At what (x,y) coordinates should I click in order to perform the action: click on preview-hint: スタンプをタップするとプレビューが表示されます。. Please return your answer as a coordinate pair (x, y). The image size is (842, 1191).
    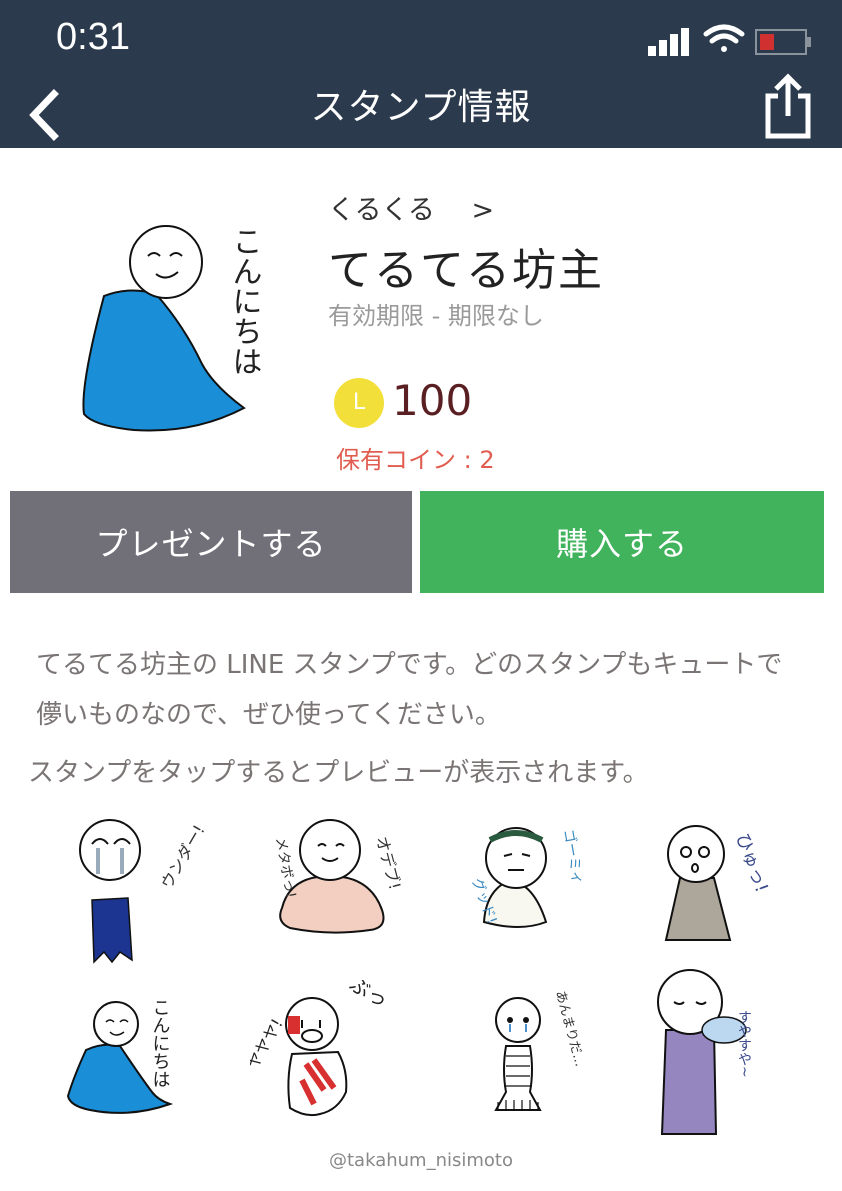
    Looking at the image, I should click on (338, 773).